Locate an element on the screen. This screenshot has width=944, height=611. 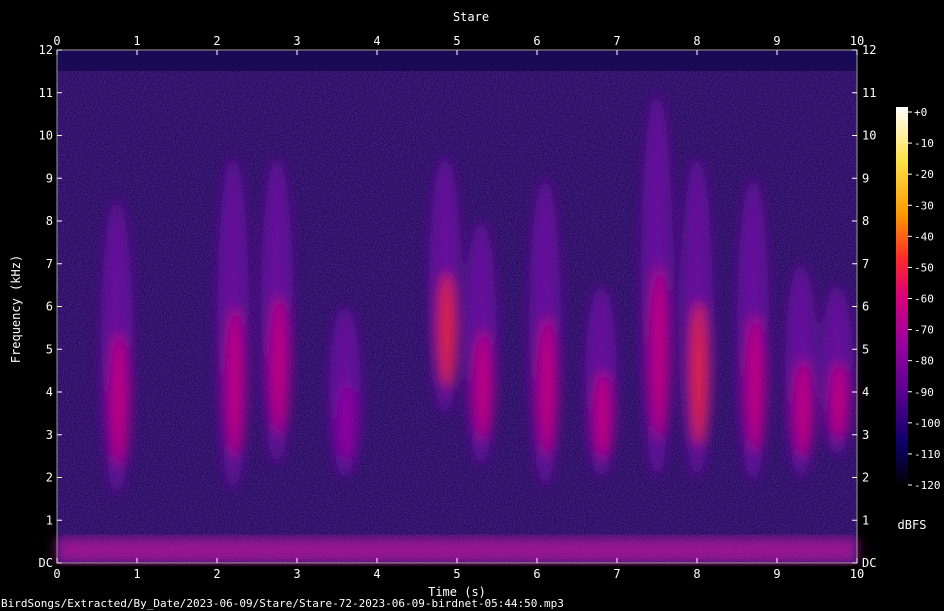
x-tick-label-top: 0 is located at coordinates (56, 41).